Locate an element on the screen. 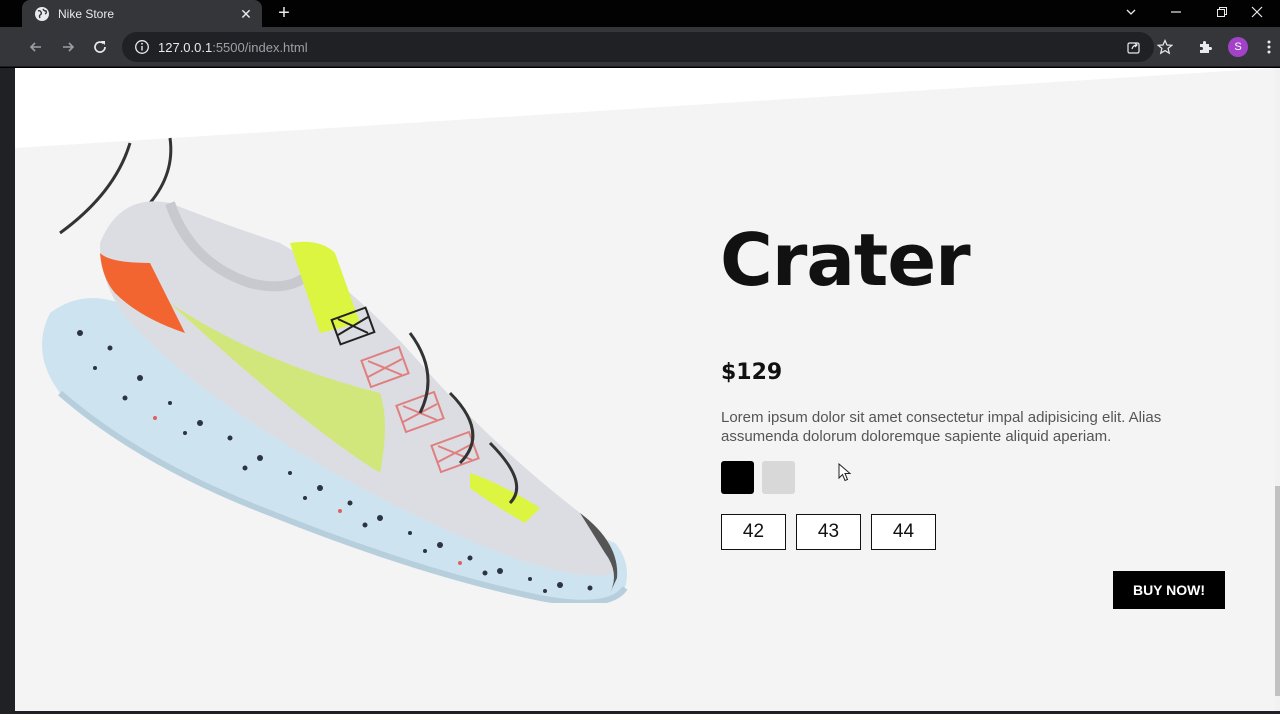  url-host: 127.0.0.1 is located at coordinates (185, 47).